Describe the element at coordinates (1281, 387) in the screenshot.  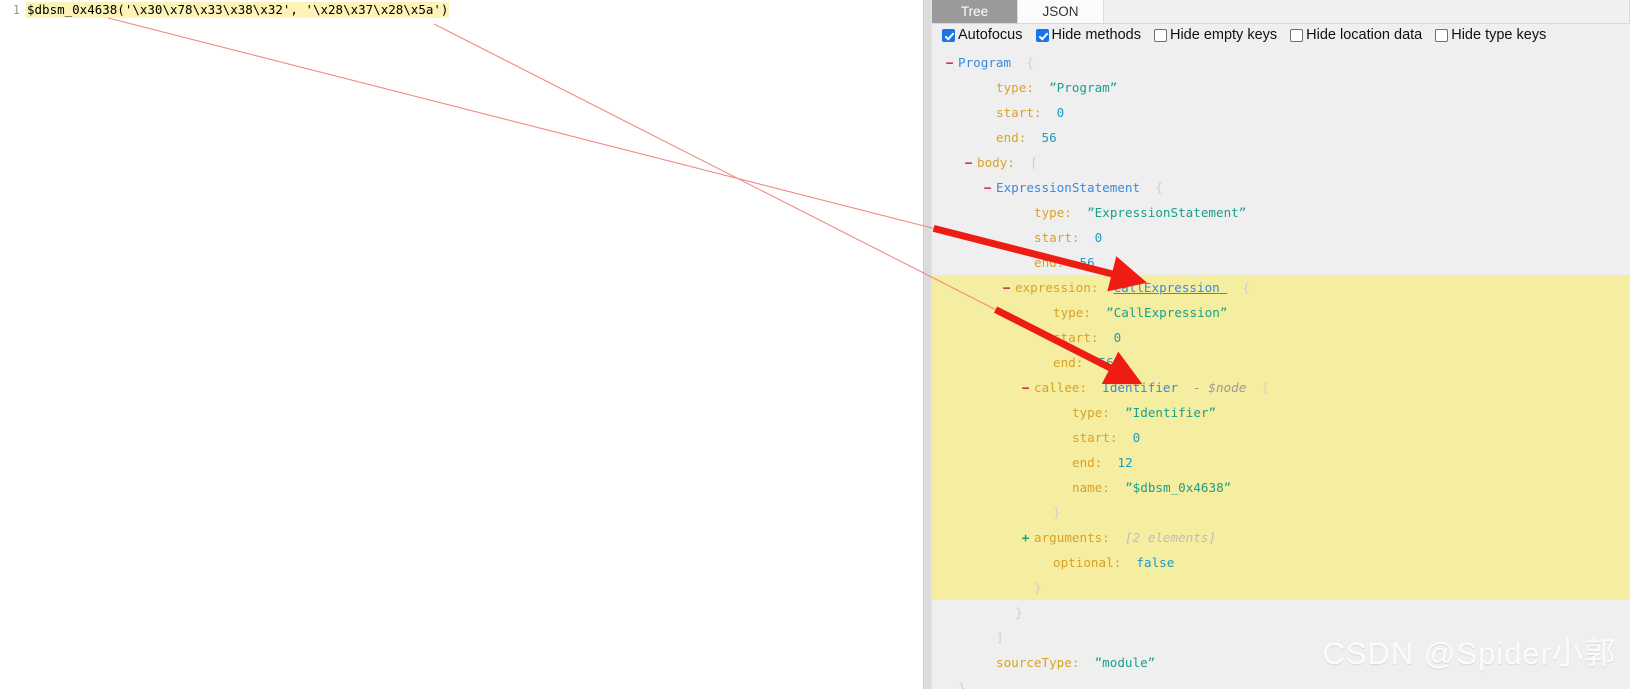
I see `ast-tree-row: − callee: Identifier - $node {` at that location.